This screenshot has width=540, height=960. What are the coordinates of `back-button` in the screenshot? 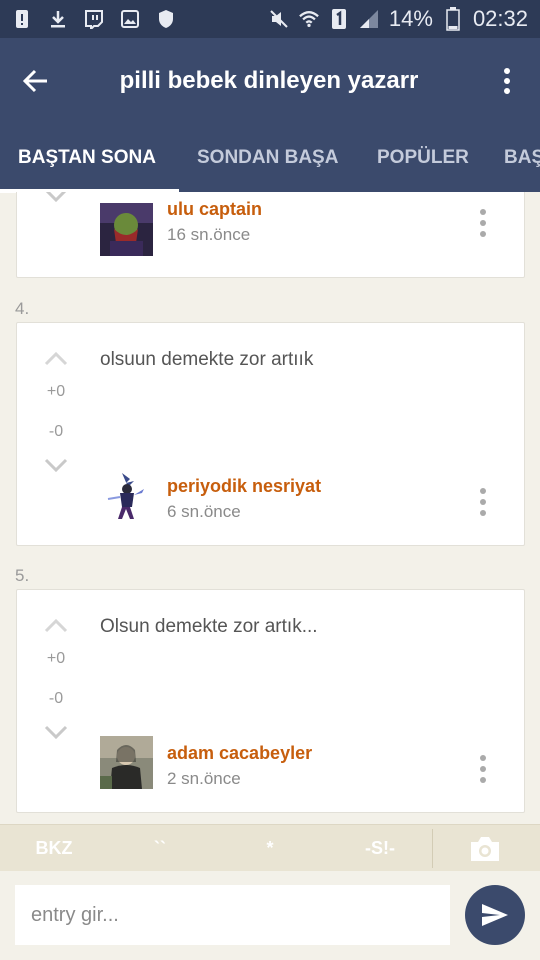 It's located at (36, 81).